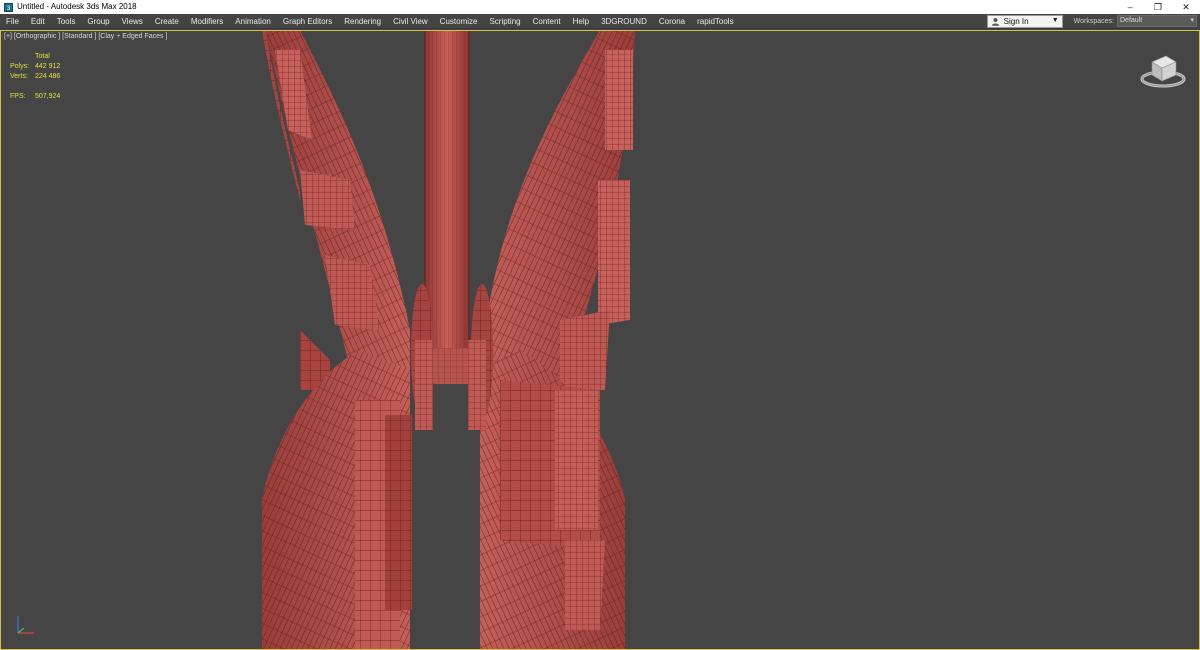 The image size is (1200, 650). Describe the element at coordinates (48, 96) in the screenshot. I see `fps-value: 507,924` at that location.